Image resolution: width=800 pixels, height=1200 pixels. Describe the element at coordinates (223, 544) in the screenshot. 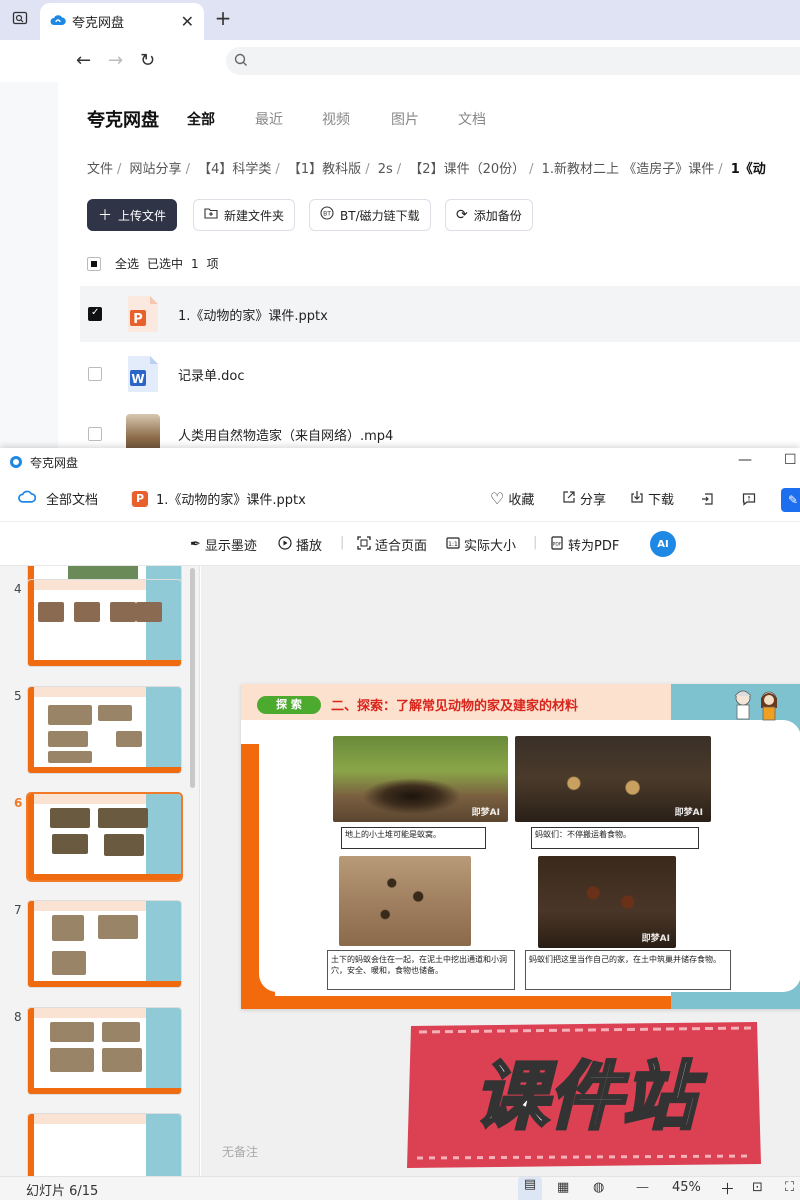

I see `show-ink-button: ✒ 显示墨迹` at that location.